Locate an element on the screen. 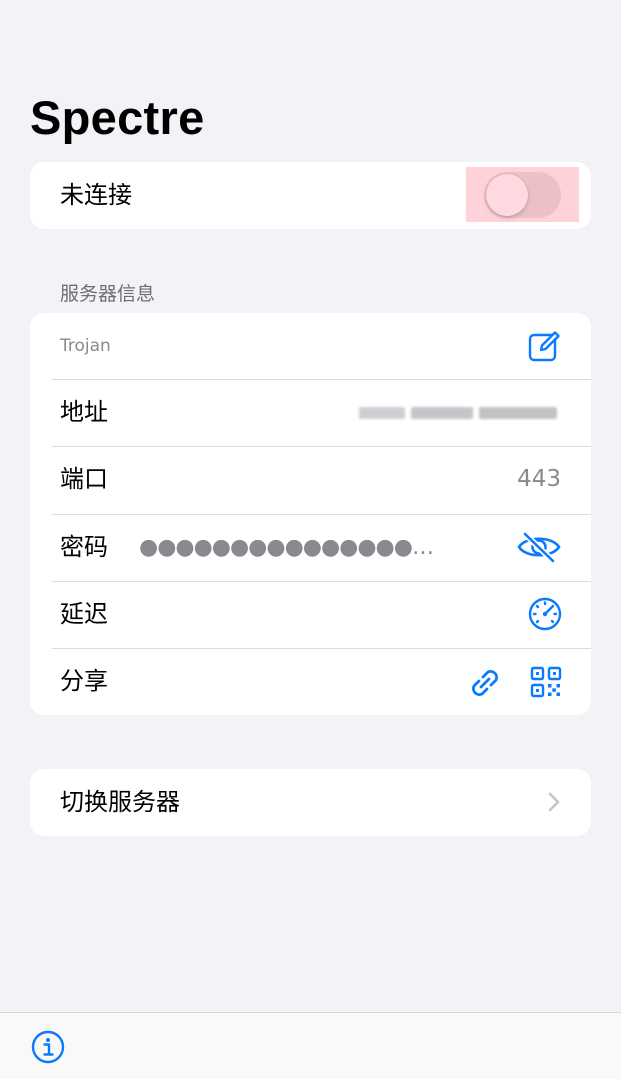 Image resolution: width=621 pixels, height=1079 pixels. protocol-label: Trojan is located at coordinates (85, 346).